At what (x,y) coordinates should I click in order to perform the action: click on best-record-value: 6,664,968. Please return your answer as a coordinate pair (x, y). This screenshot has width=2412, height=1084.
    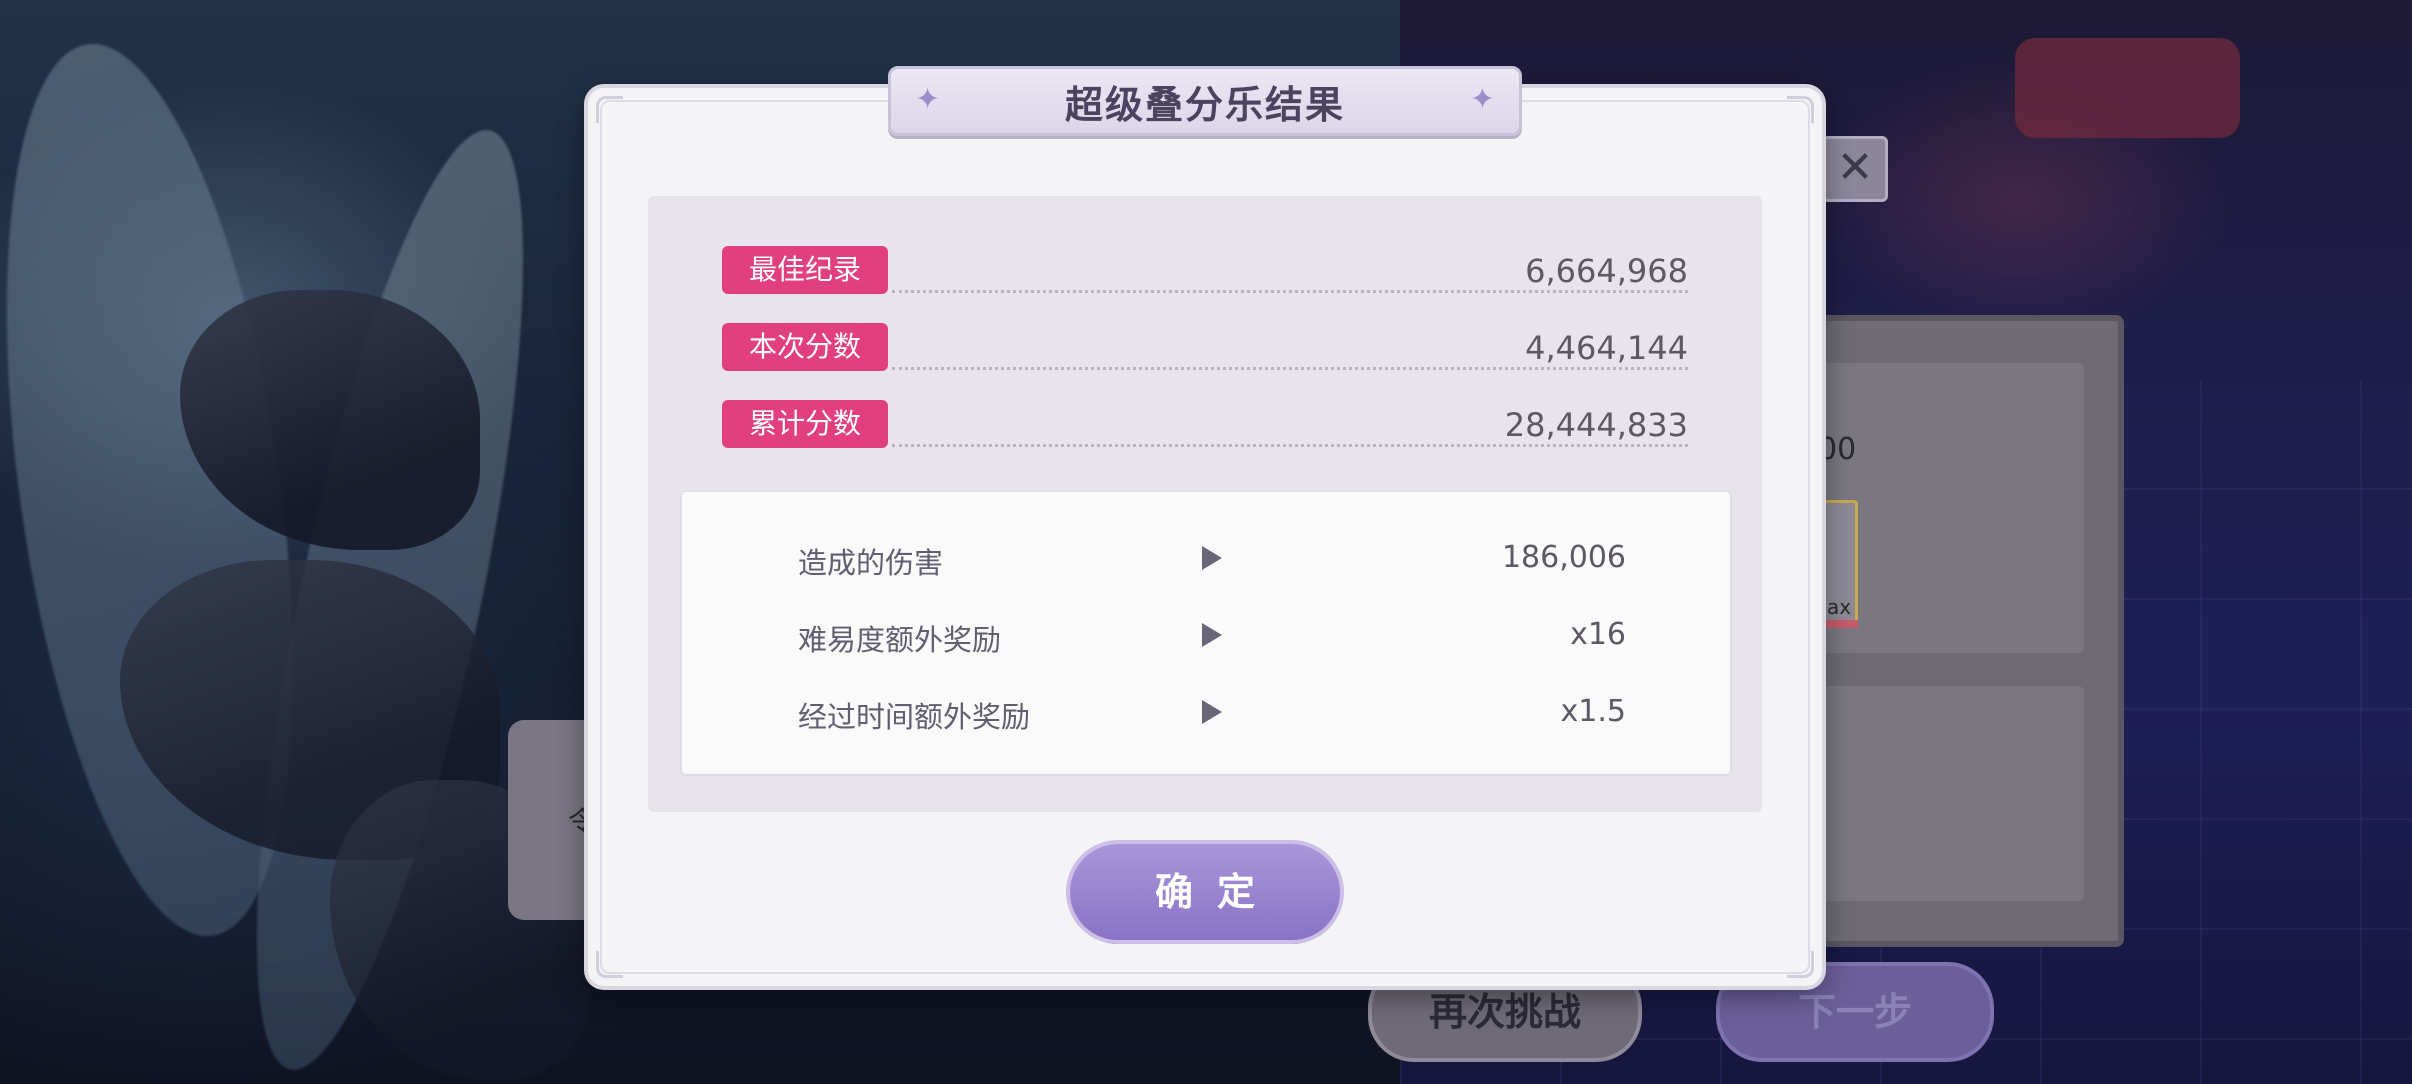
    Looking at the image, I should click on (1606, 271).